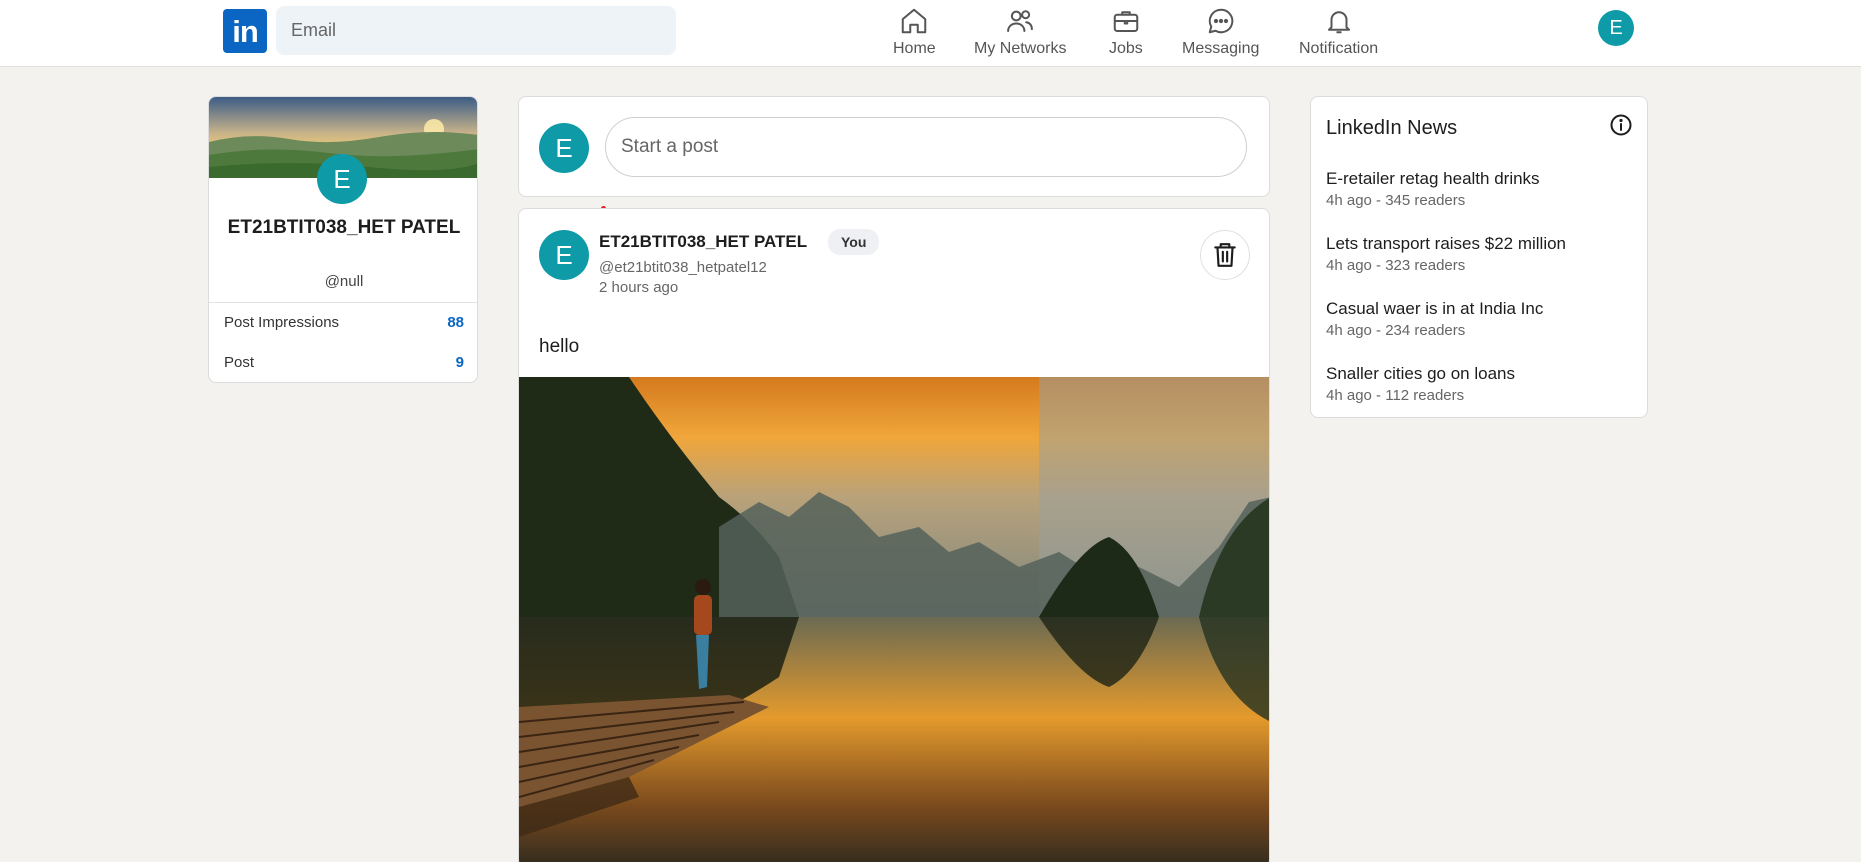 The image size is (1861, 862). I want to click on trash-icon, so click(1225, 255).